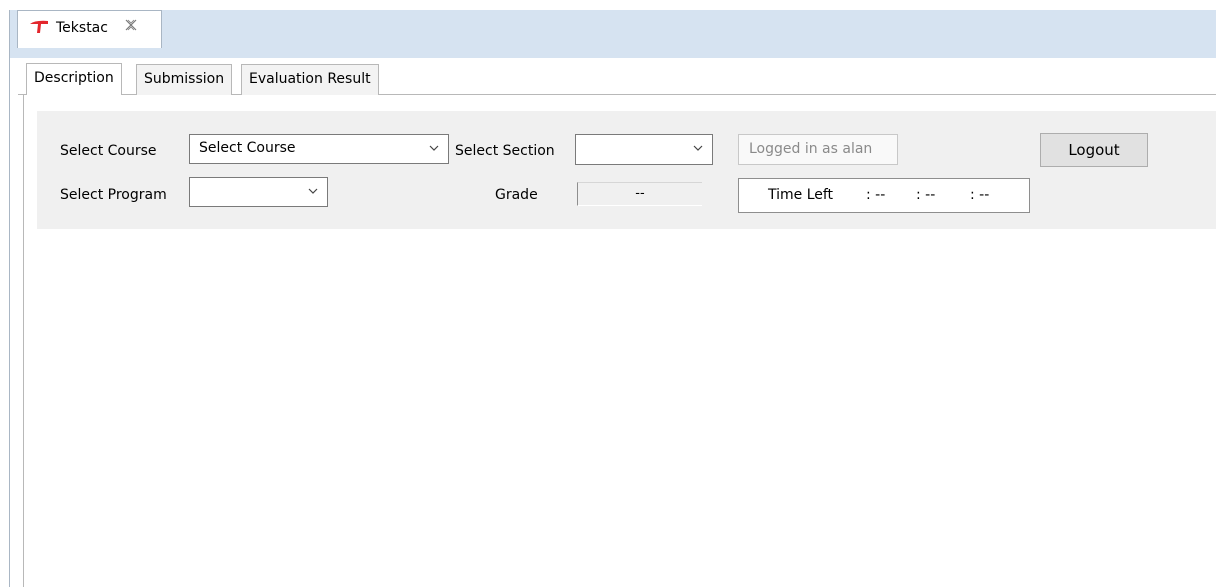 This screenshot has width=1216, height=587. What do you see at coordinates (131, 25) in the screenshot?
I see `close-view-icon` at bounding box center [131, 25].